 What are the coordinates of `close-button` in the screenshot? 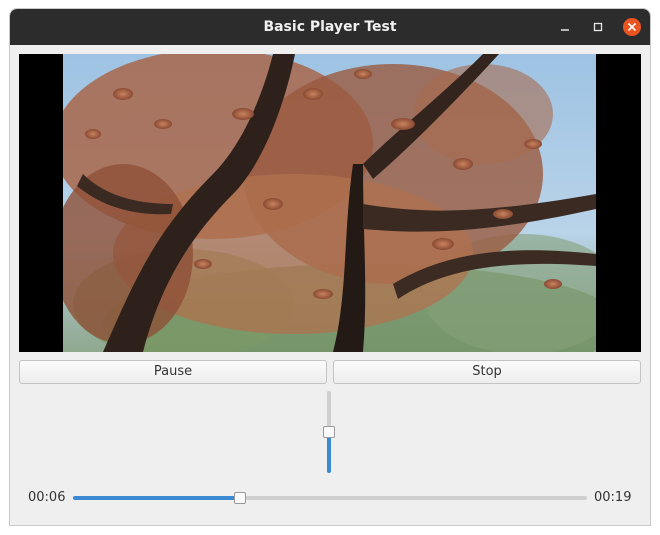 It's located at (632, 27).